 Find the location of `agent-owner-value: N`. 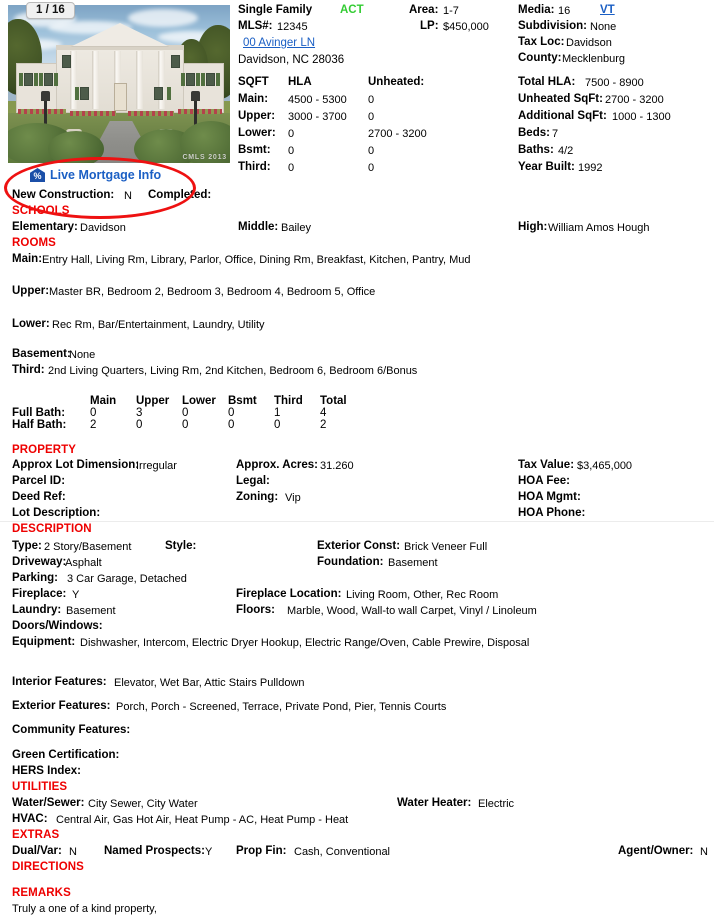

agent-owner-value: N is located at coordinates (704, 852).